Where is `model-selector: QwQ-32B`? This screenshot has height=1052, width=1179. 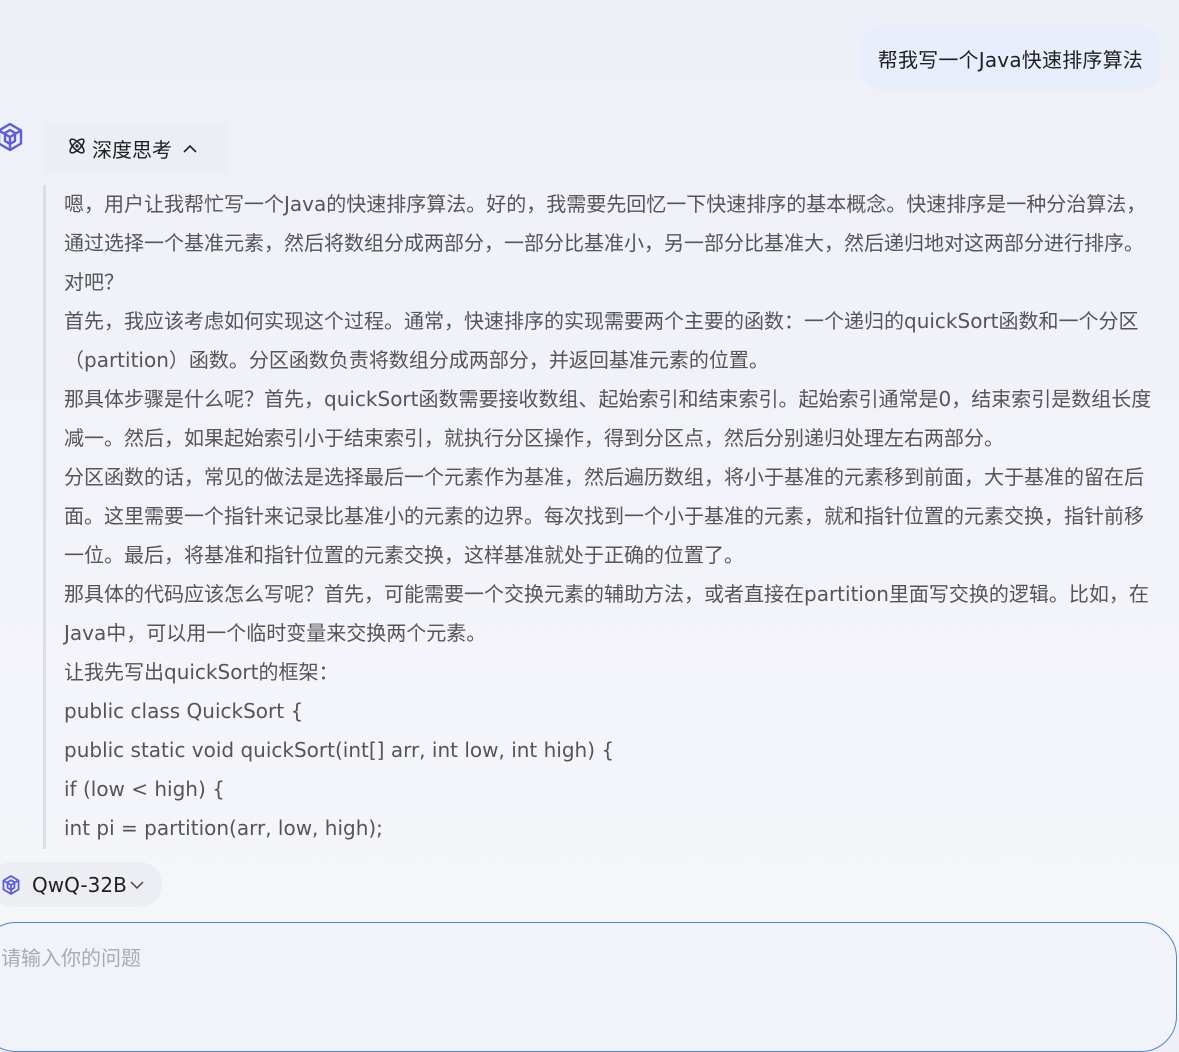 model-selector: QwQ-32B is located at coordinates (81, 884).